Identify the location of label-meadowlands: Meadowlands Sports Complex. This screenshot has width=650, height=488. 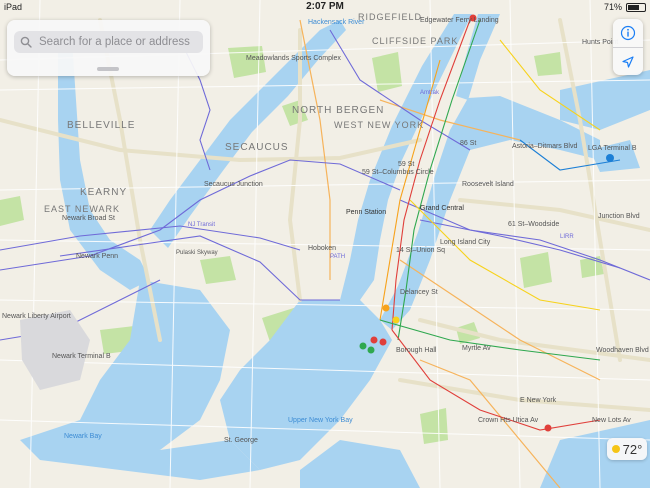
(293, 58).